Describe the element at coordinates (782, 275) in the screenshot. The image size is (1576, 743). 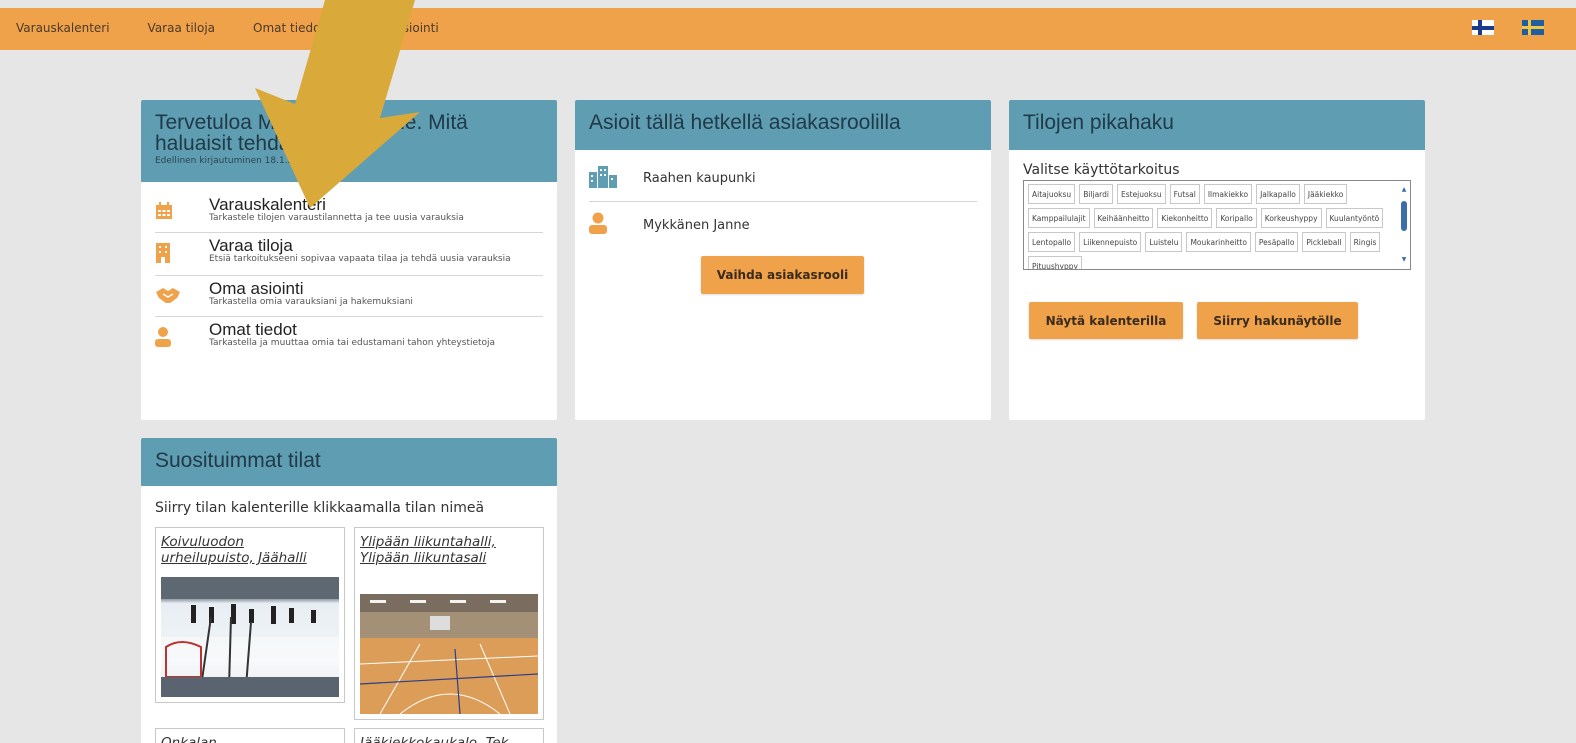
I see `change-role-button: Vaihda asiakasrooli` at that location.